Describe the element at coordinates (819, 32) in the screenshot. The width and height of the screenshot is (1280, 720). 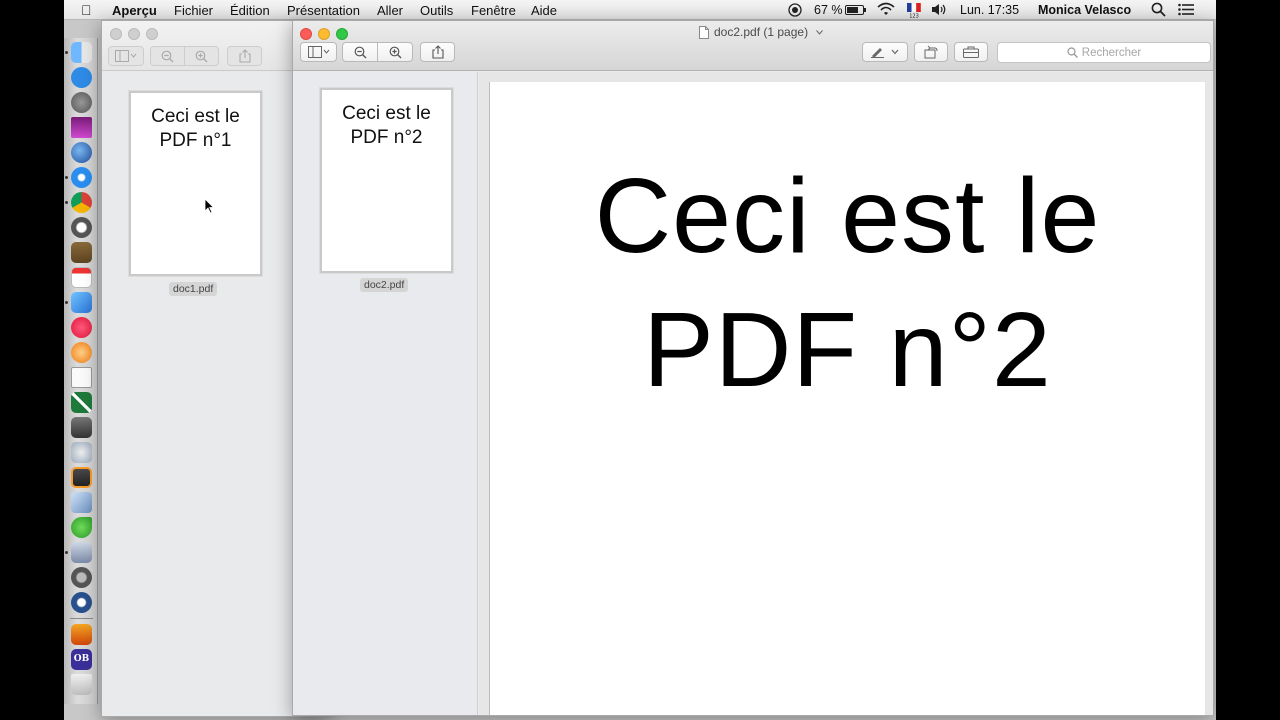
I see `title-chevron-down-icon` at that location.